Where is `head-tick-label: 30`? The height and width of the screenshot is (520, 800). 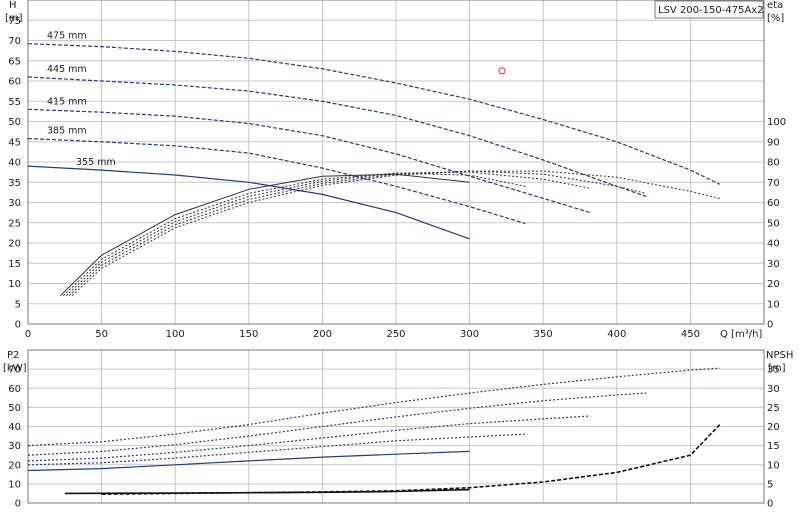
head-tick-label: 30 is located at coordinates (14, 203).